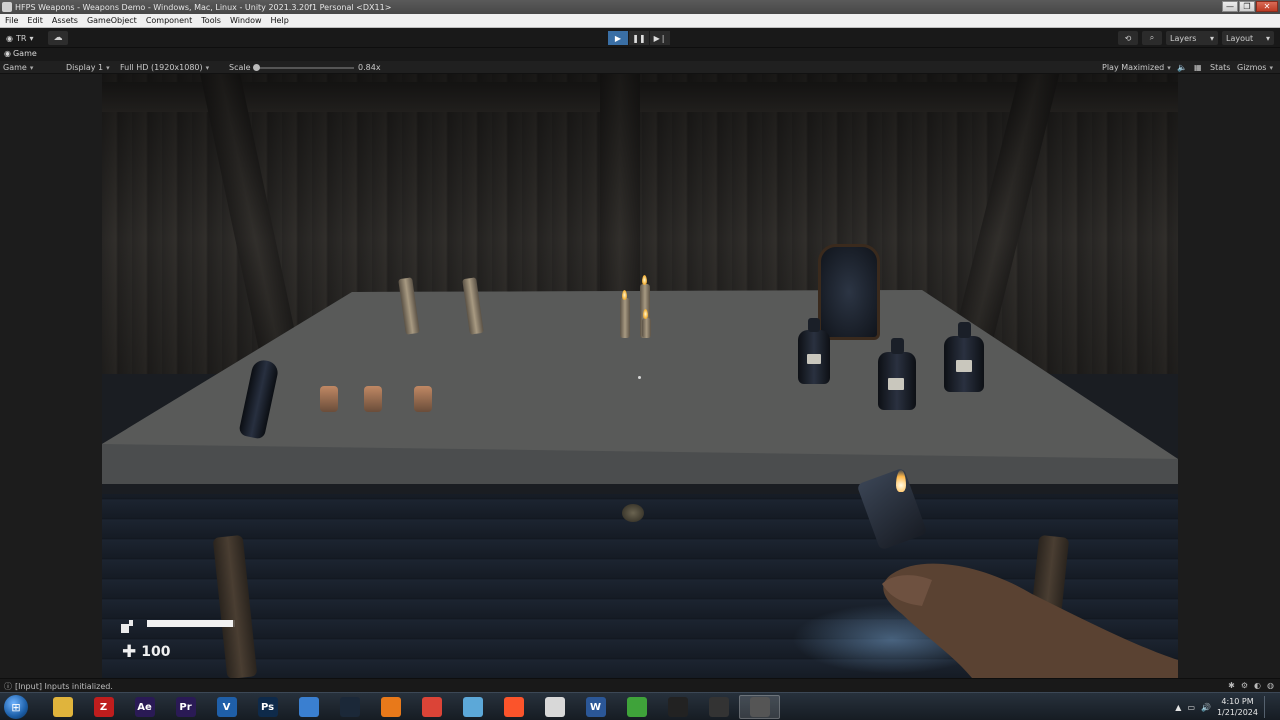  Describe the element at coordinates (111, 20) in the screenshot. I see `menu-gameobject: GameObject` at that location.